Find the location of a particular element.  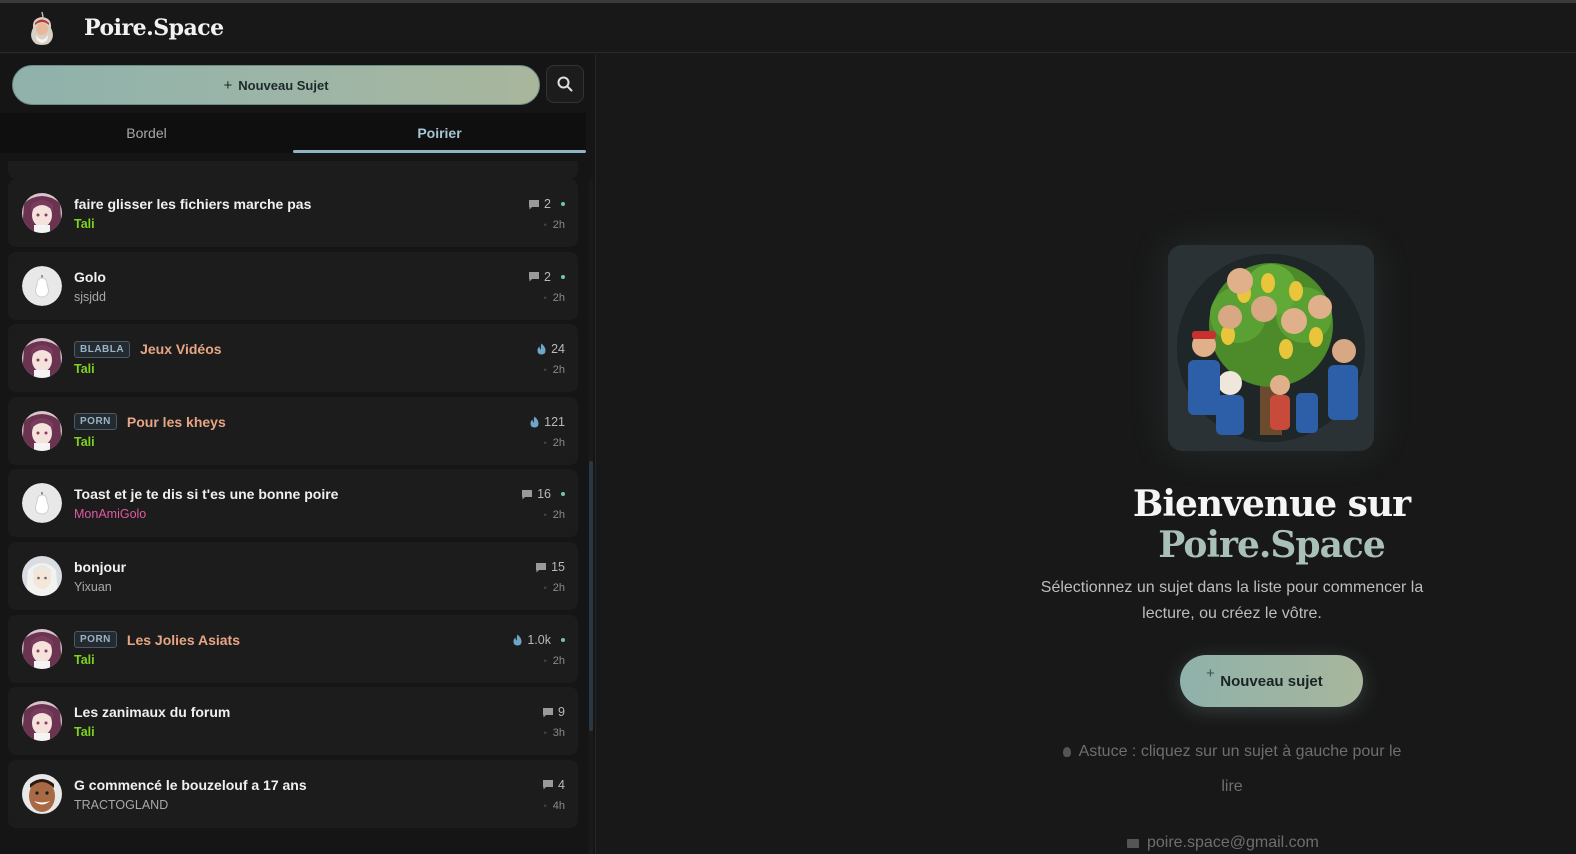

topic-title: bonjour is located at coordinates (100, 567).